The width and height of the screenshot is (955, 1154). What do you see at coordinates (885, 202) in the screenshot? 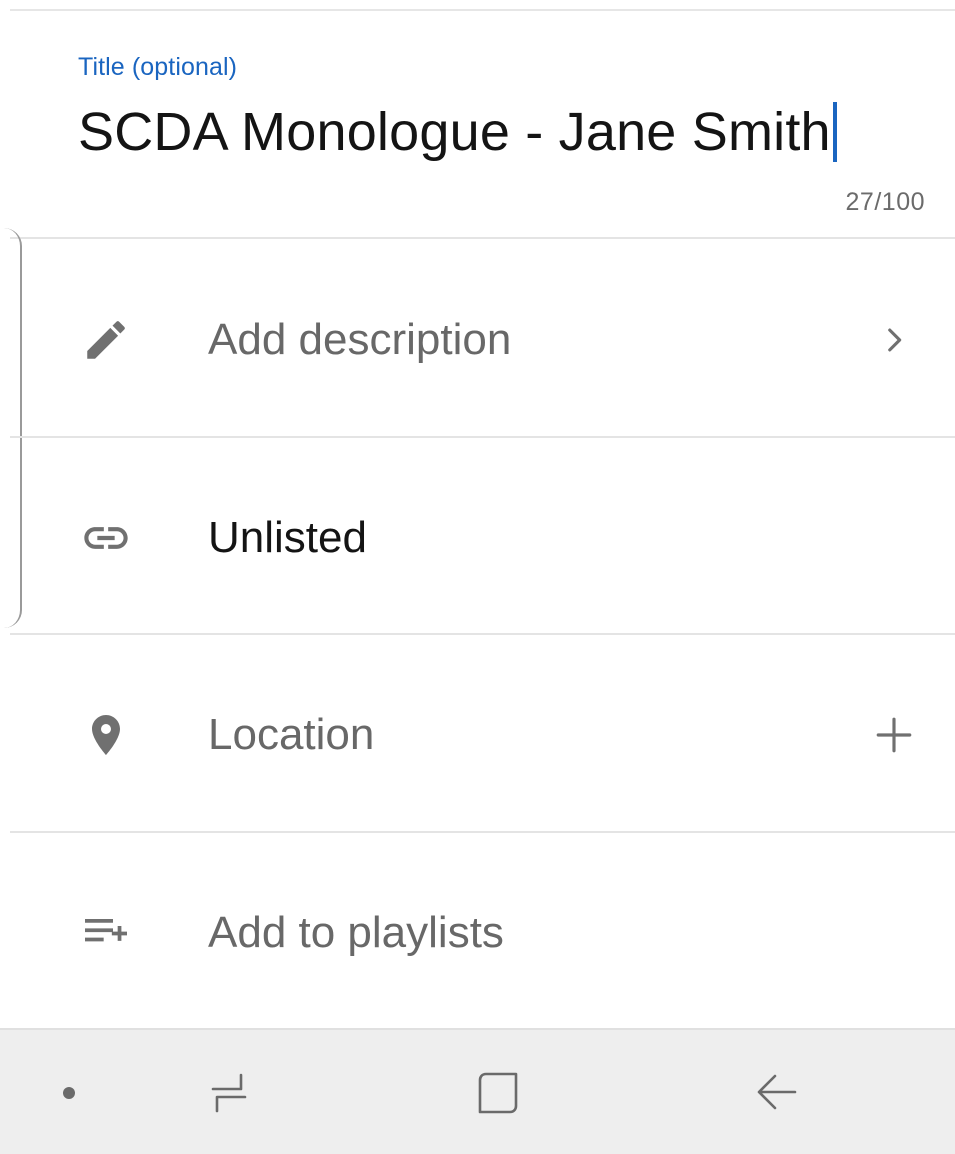
I see `character-counter: 27/100` at bounding box center [885, 202].